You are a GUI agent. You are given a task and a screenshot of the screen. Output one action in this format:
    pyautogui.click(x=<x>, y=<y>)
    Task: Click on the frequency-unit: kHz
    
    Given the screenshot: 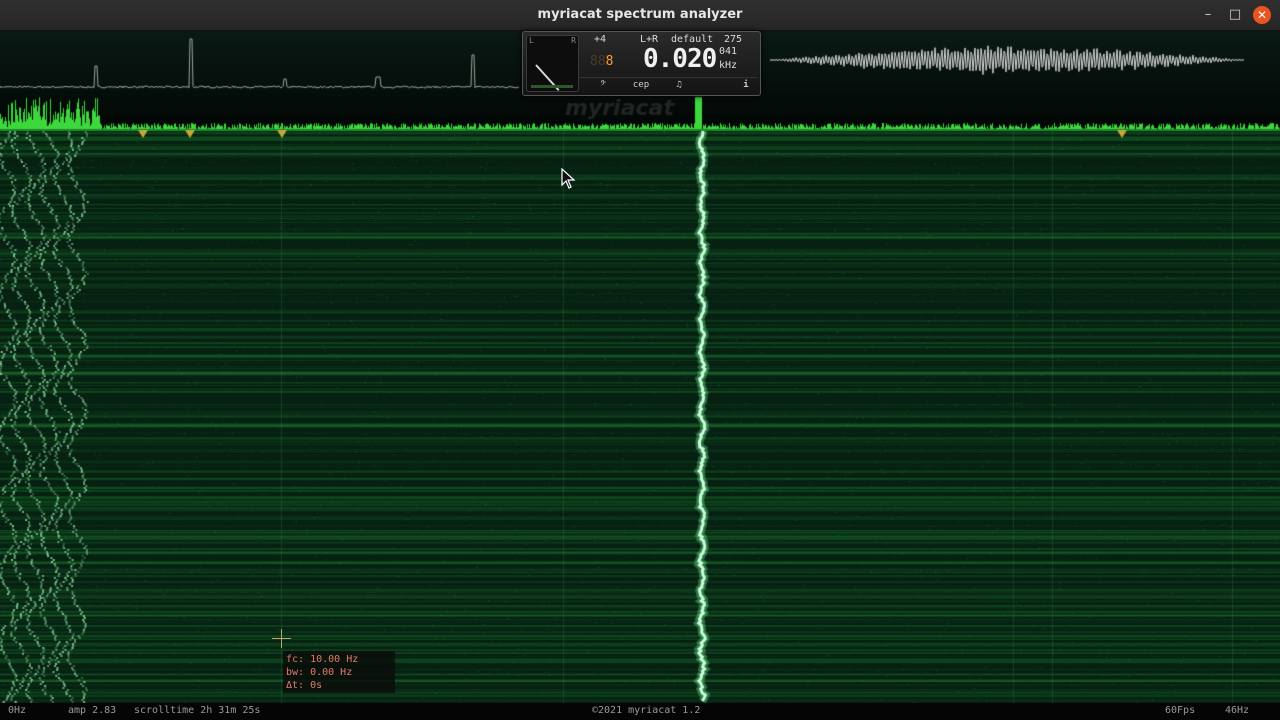 What is the action you would take?
    pyautogui.click(x=728, y=65)
    